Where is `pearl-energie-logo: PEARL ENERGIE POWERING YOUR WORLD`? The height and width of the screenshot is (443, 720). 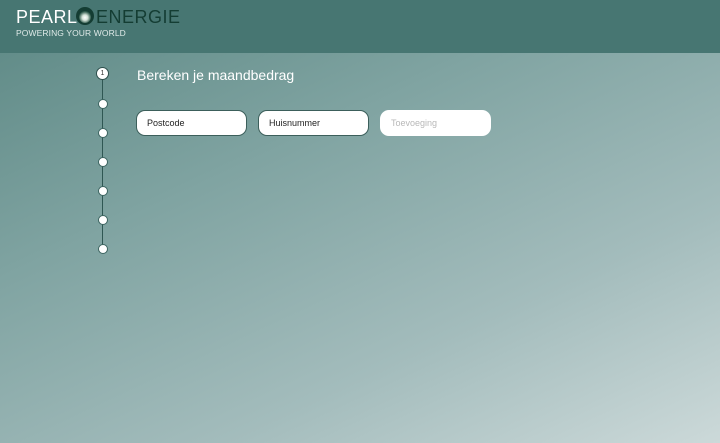
pearl-energie-logo: PEARL ENERGIE POWERING YOUR WORLD is located at coordinates (101, 23).